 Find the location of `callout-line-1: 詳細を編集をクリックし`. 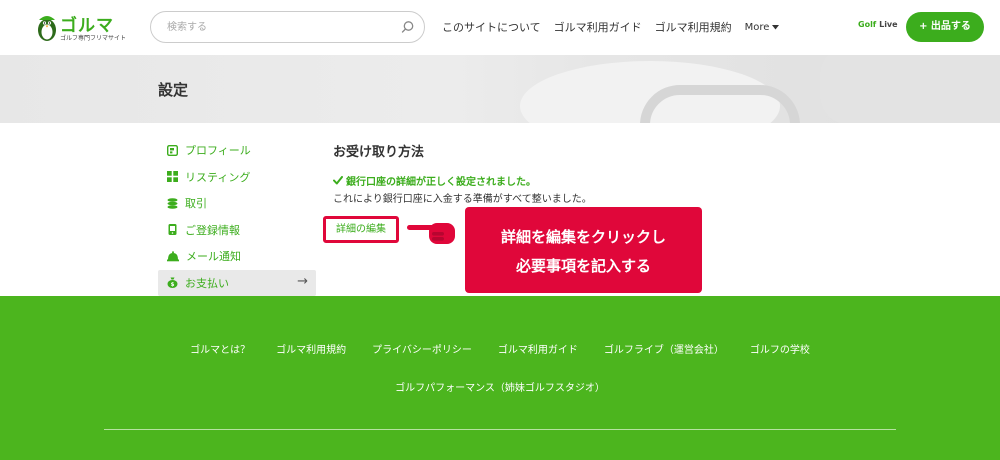

callout-line-1: 詳細を編集をクリックし is located at coordinates (583, 237).